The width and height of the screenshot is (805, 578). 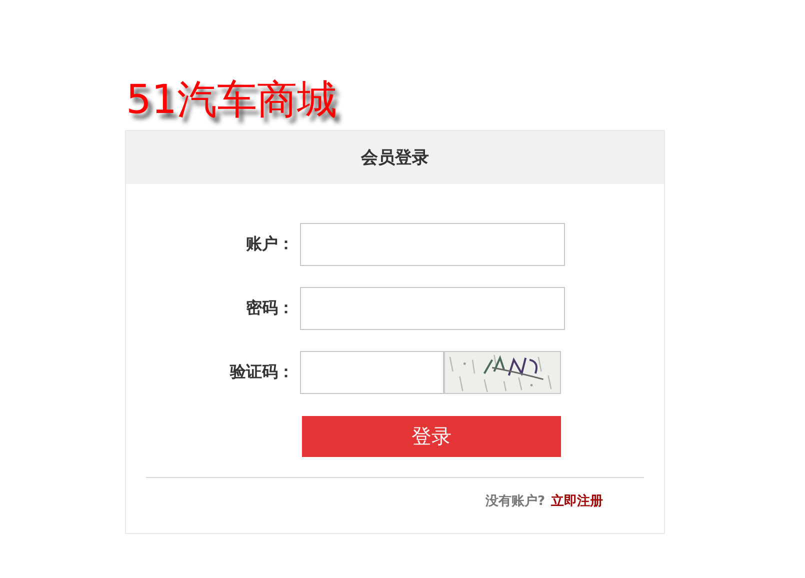 What do you see at coordinates (431, 436) in the screenshot?
I see `login-button: 登录` at bounding box center [431, 436].